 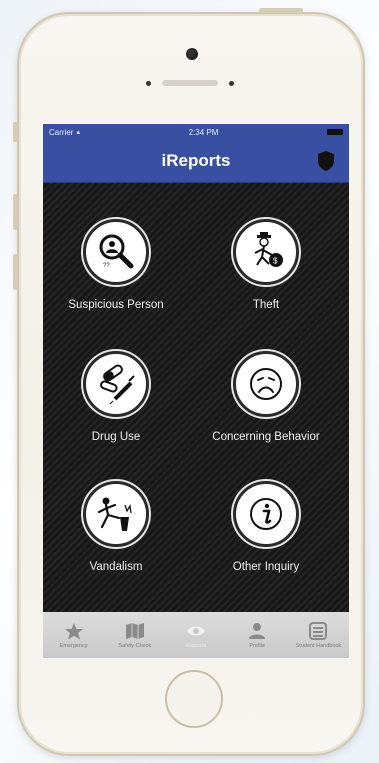 I want to click on tile-label: Theft, so click(x=266, y=305).